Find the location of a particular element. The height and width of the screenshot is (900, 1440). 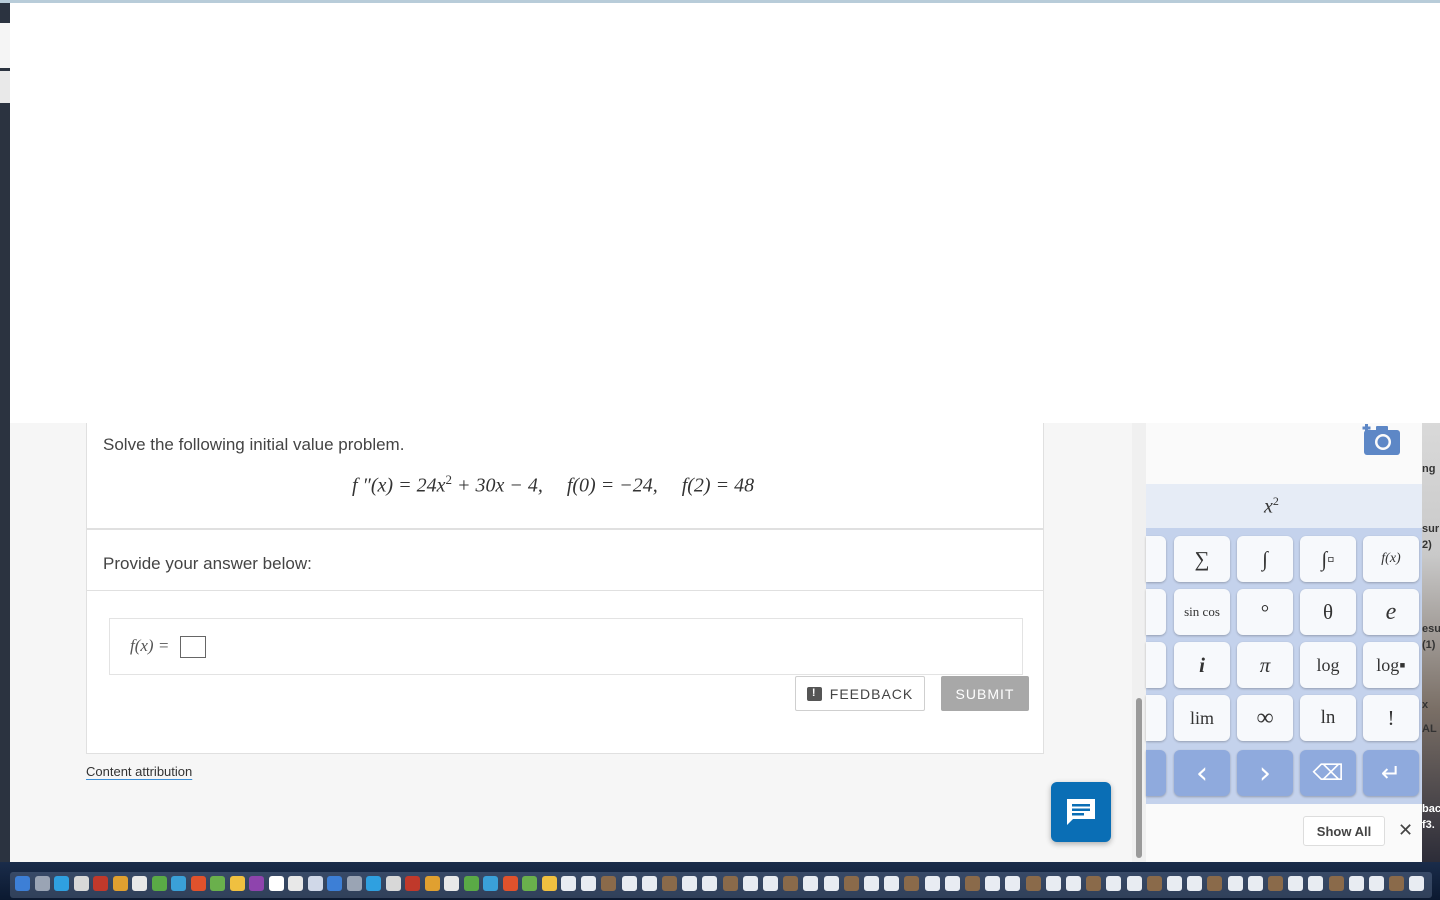

key-limit: lim is located at coordinates (1202, 718).